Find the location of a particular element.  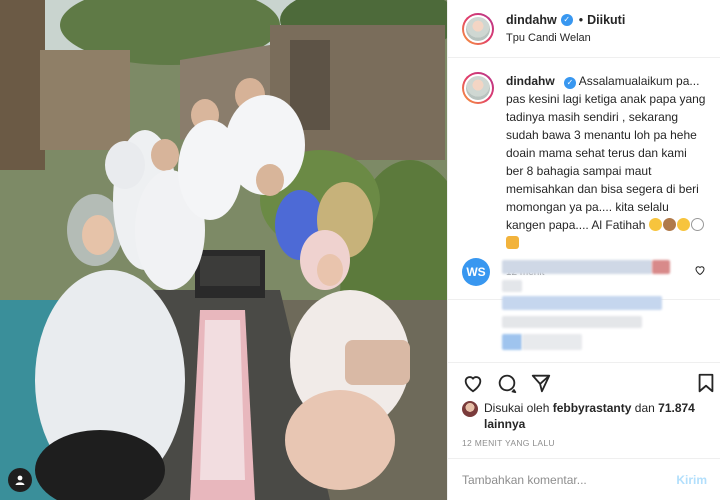

folded-hands-emoji-icon is located at coordinates (512, 242).